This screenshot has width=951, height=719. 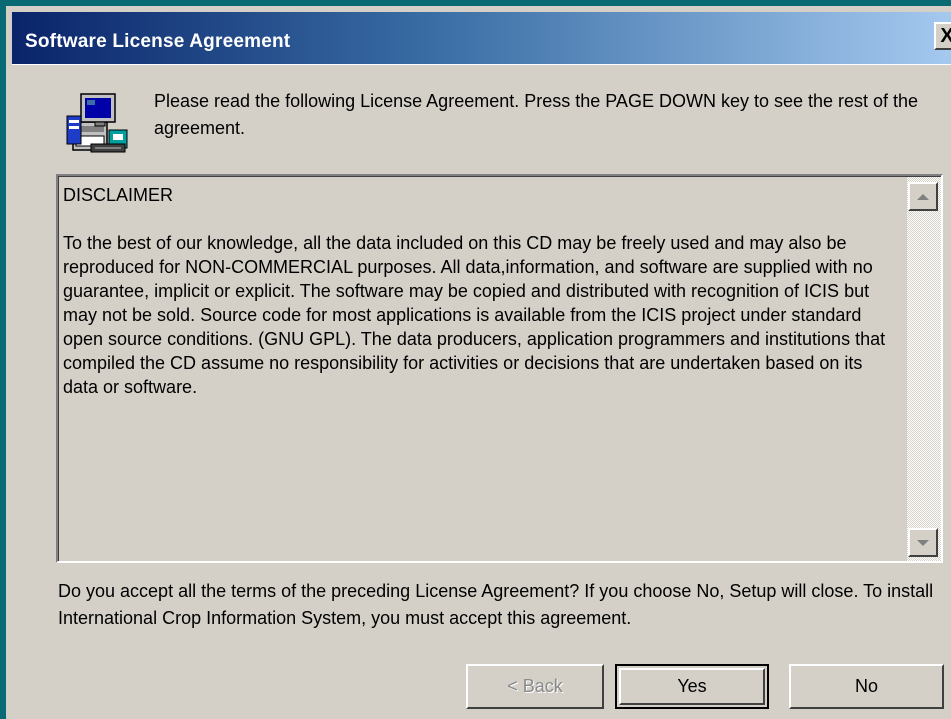 I want to click on arrow-down-icon, so click(x=923, y=542).